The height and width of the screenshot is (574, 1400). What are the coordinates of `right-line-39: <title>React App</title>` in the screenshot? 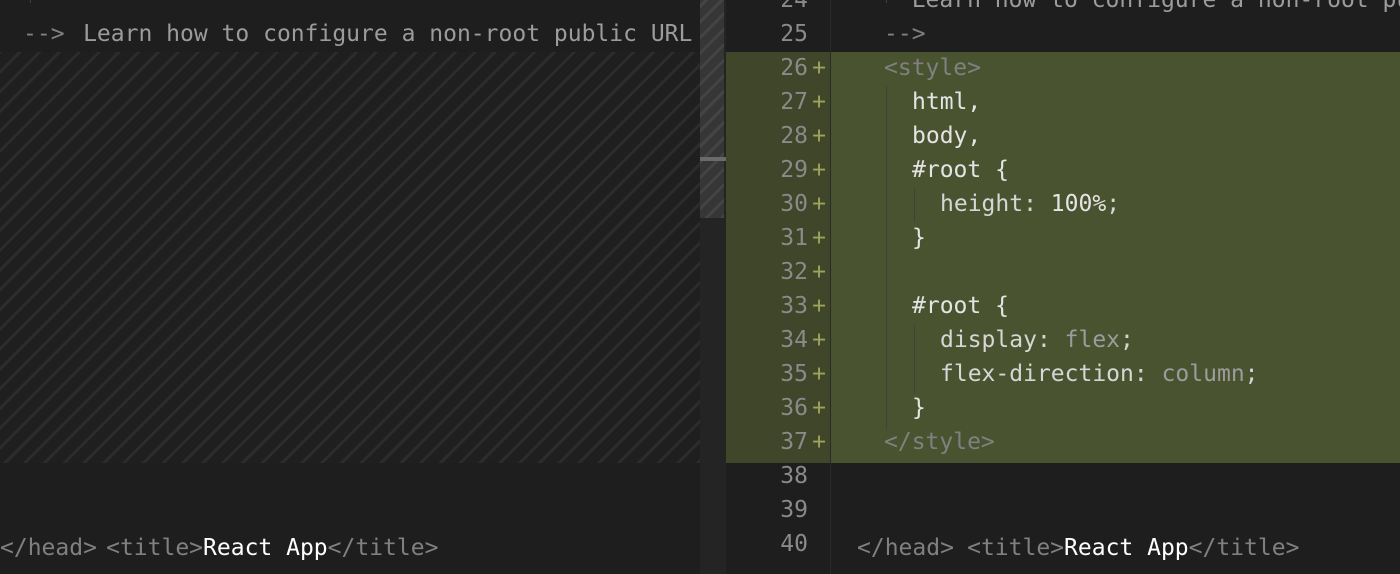 It's located at (1063, 529).